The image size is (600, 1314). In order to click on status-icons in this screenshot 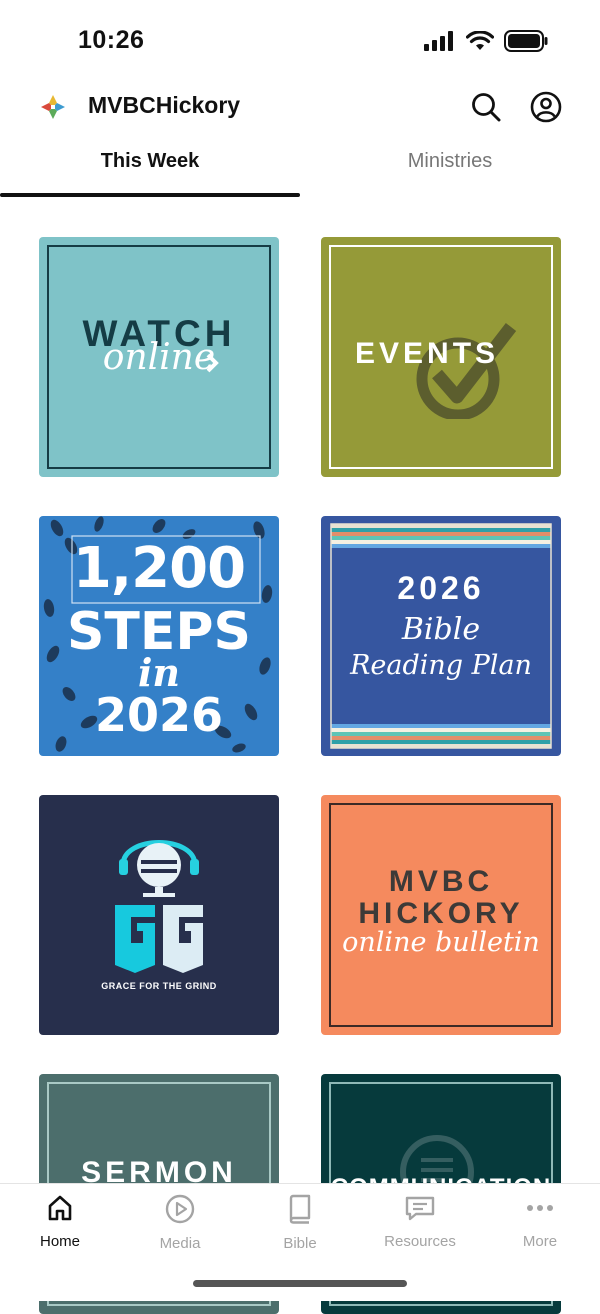, I will do `click(486, 41)`.